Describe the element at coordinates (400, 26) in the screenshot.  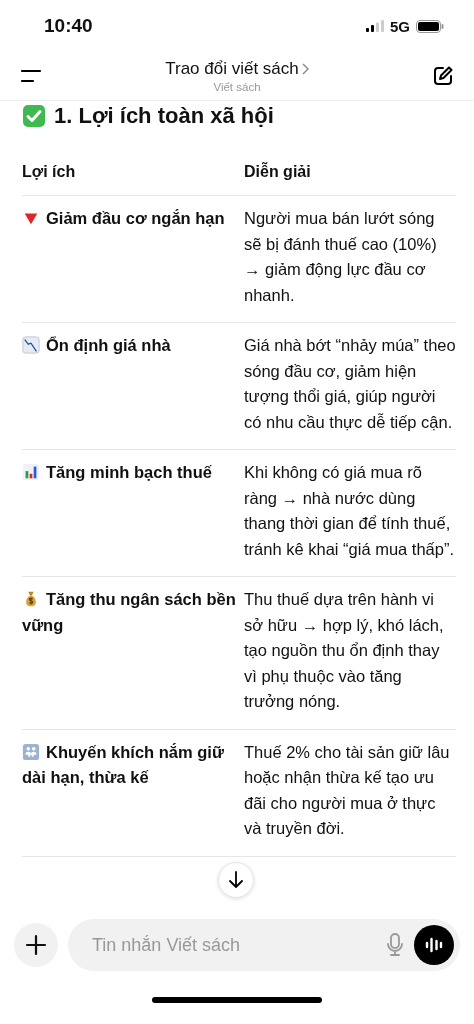
I see `network-label: 5G` at that location.